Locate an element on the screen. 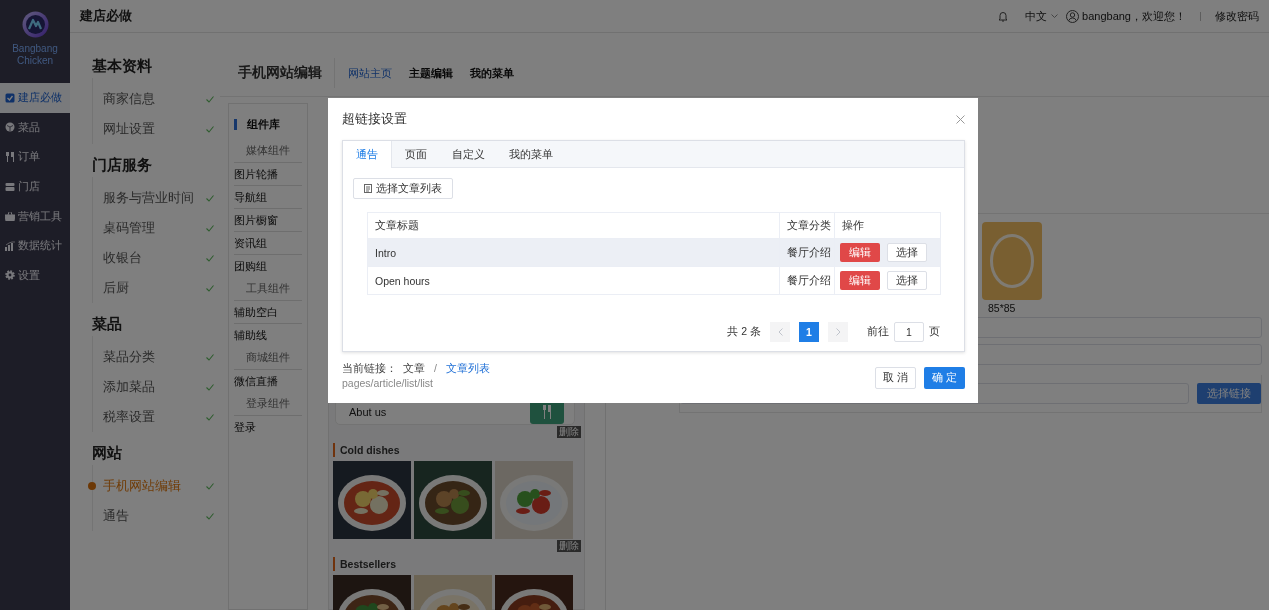  editor-tab: 网站主页 is located at coordinates (370, 73).